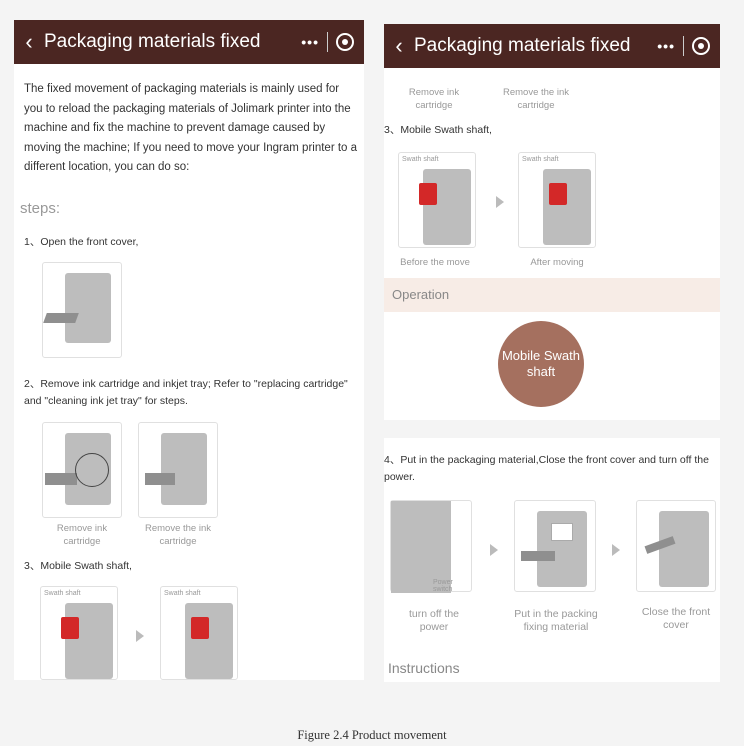 The height and width of the screenshot is (746, 744). What do you see at coordinates (541, 364) in the screenshot?
I see `mobile-swath-shaft-button: Mobile Swath shaft` at bounding box center [541, 364].